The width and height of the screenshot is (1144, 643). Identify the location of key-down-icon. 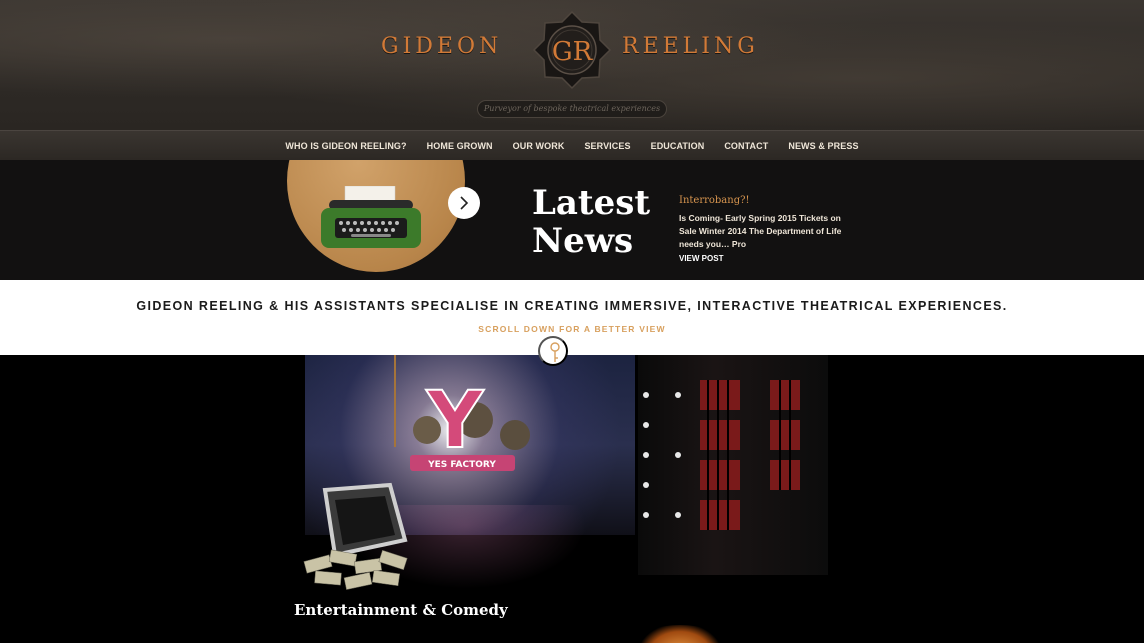
(555, 352).